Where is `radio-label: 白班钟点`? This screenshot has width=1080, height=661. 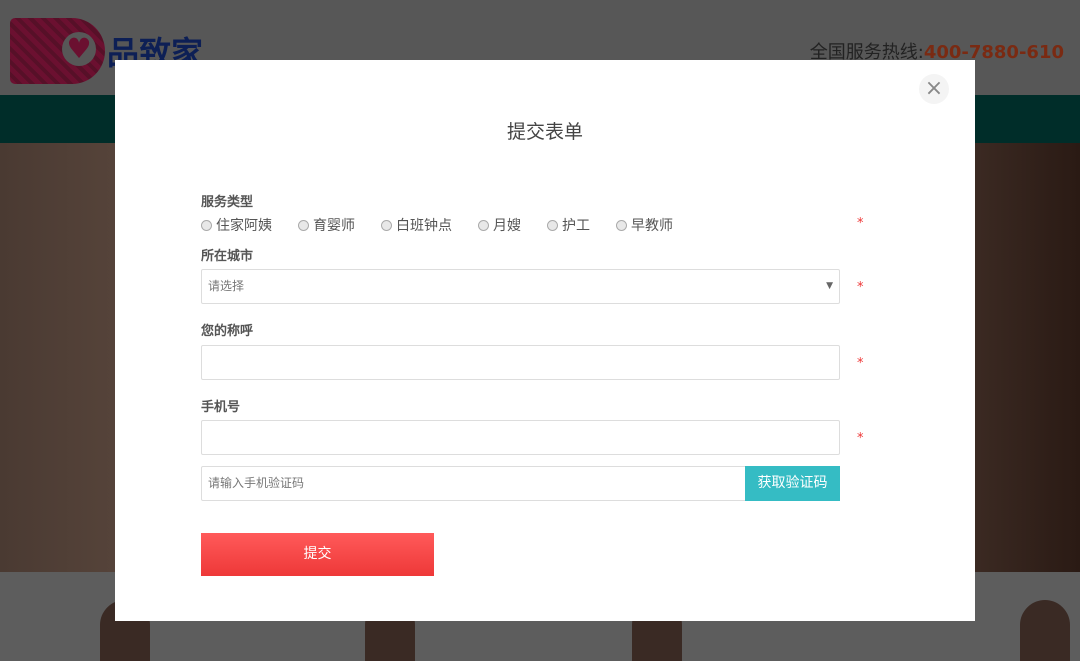 radio-label: 白班钟点 is located at coordinates (424, 226).